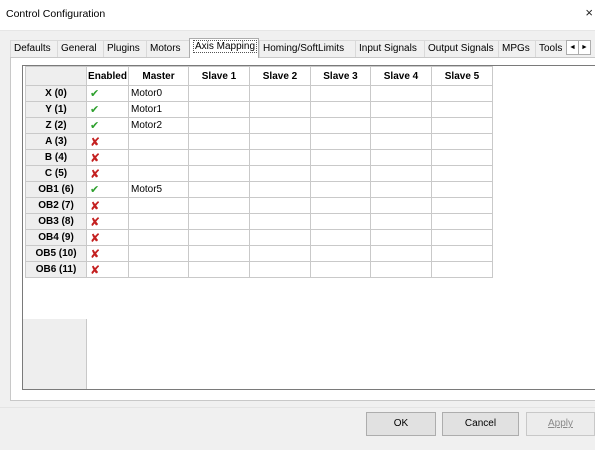 The width and height of the screenshot is (595, 450). Describe the element at coordinates (307, 48) in the screenshot. I see `tab-homing-softlimits: Homing/SoftLimits` at that location.